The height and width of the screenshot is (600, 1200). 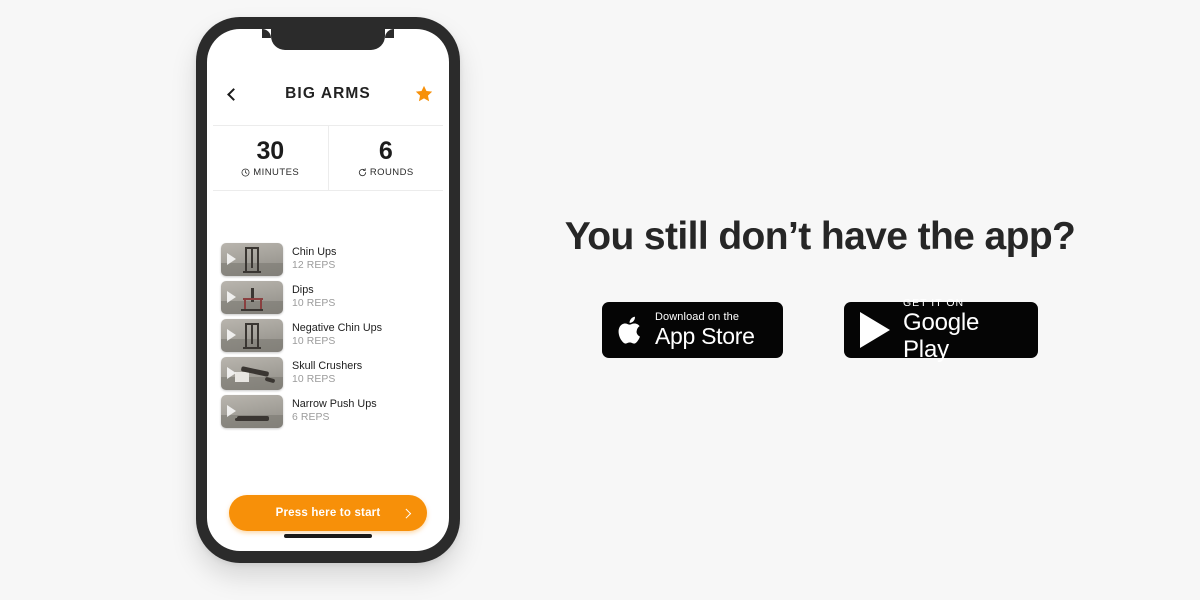 I want to click on app-store-badge: Download on the App Store, so click(x=692, y=330).